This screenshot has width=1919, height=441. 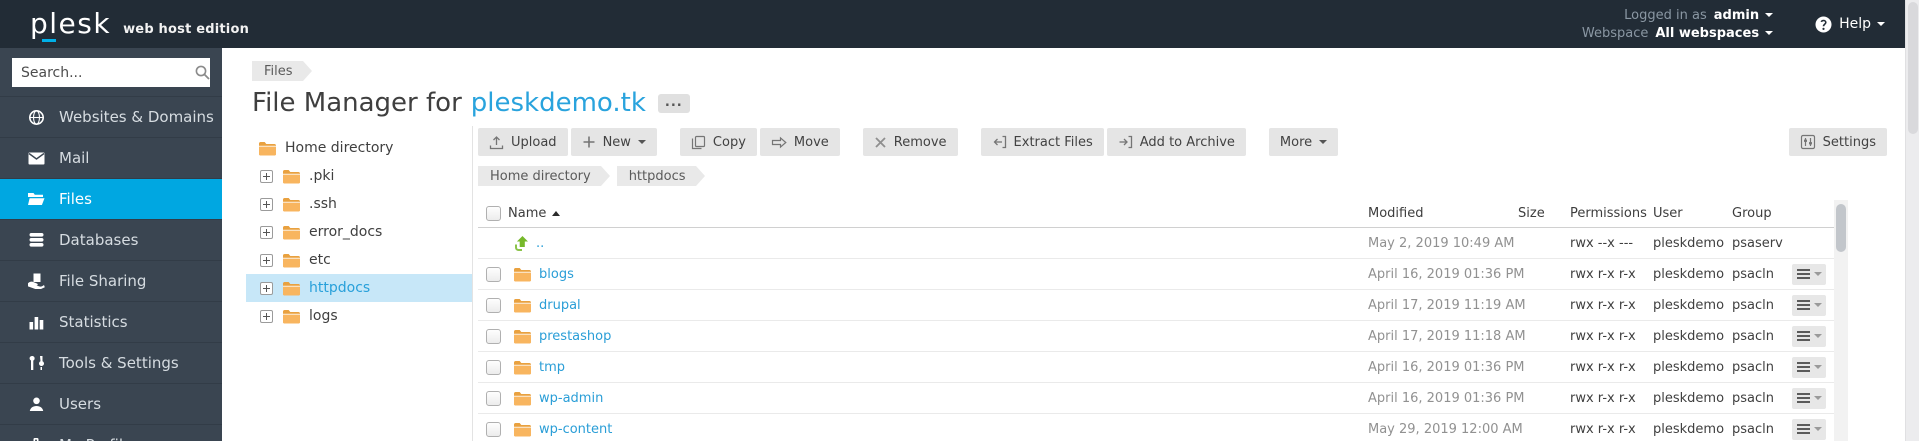 I want to click on hamburger-icon, so click(x=1803, y=305).